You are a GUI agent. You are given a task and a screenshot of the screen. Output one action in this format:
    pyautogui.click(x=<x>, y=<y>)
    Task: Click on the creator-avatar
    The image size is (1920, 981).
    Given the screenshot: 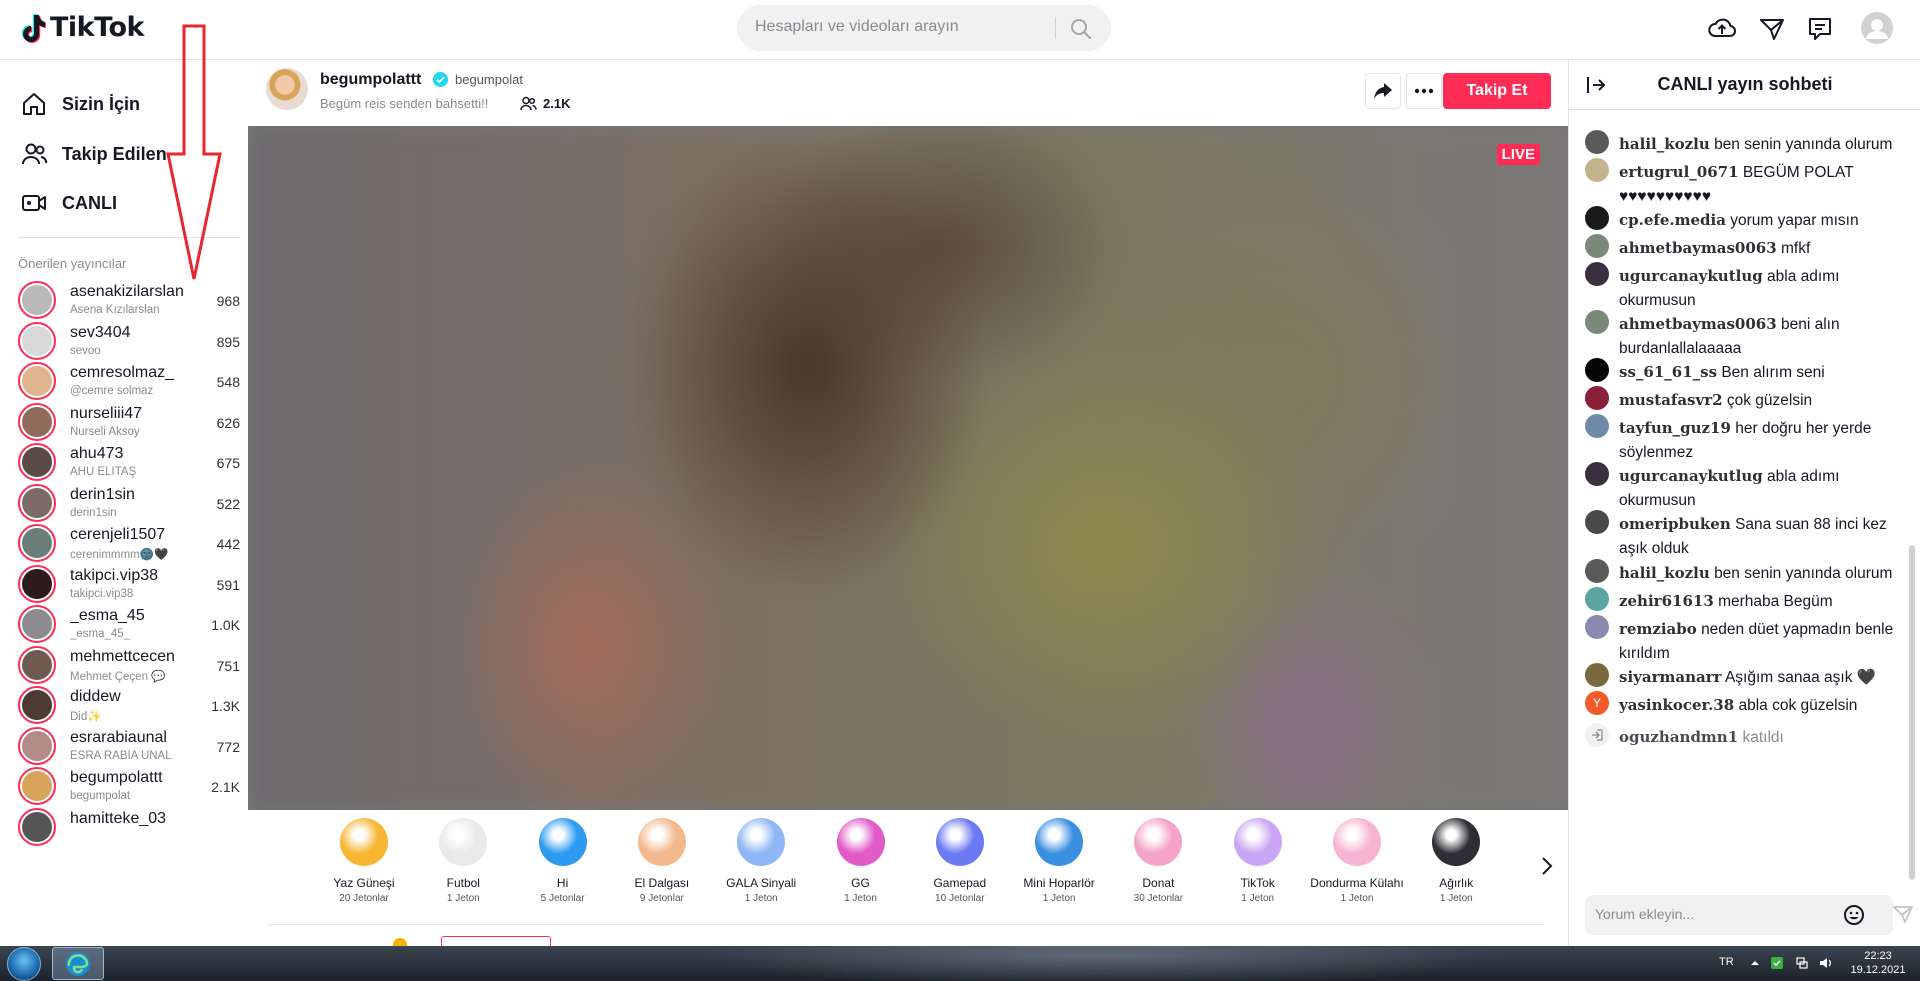 What is the action you would take?
    pyautogui.click(x=37, y=826)
    